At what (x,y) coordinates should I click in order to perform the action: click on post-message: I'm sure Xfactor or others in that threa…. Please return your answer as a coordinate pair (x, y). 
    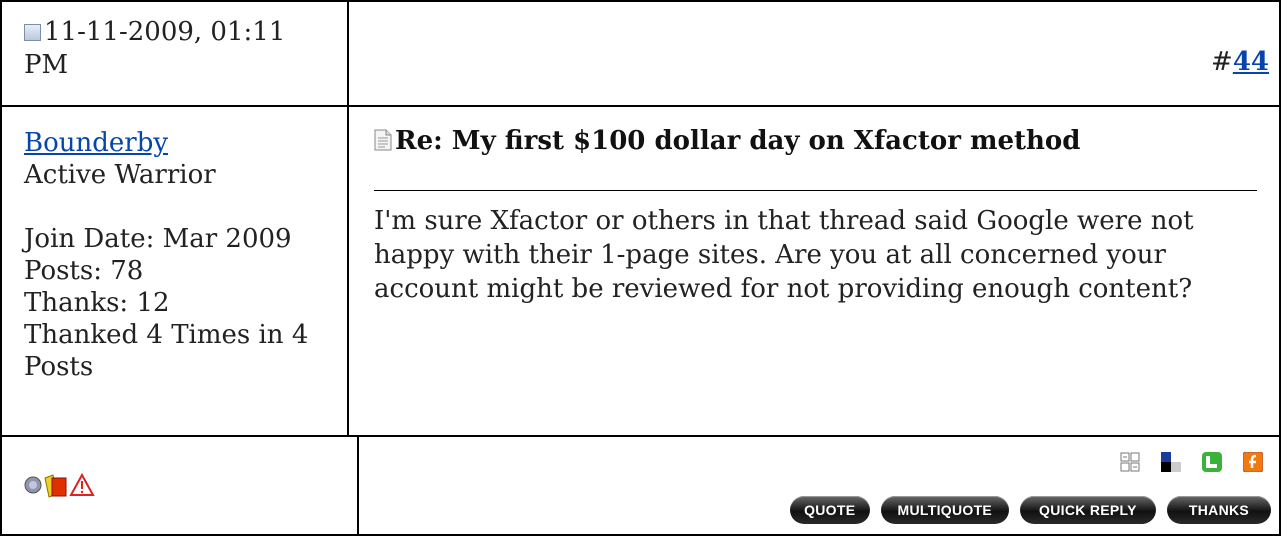
    Looking at the image, I should click on (784, 255).